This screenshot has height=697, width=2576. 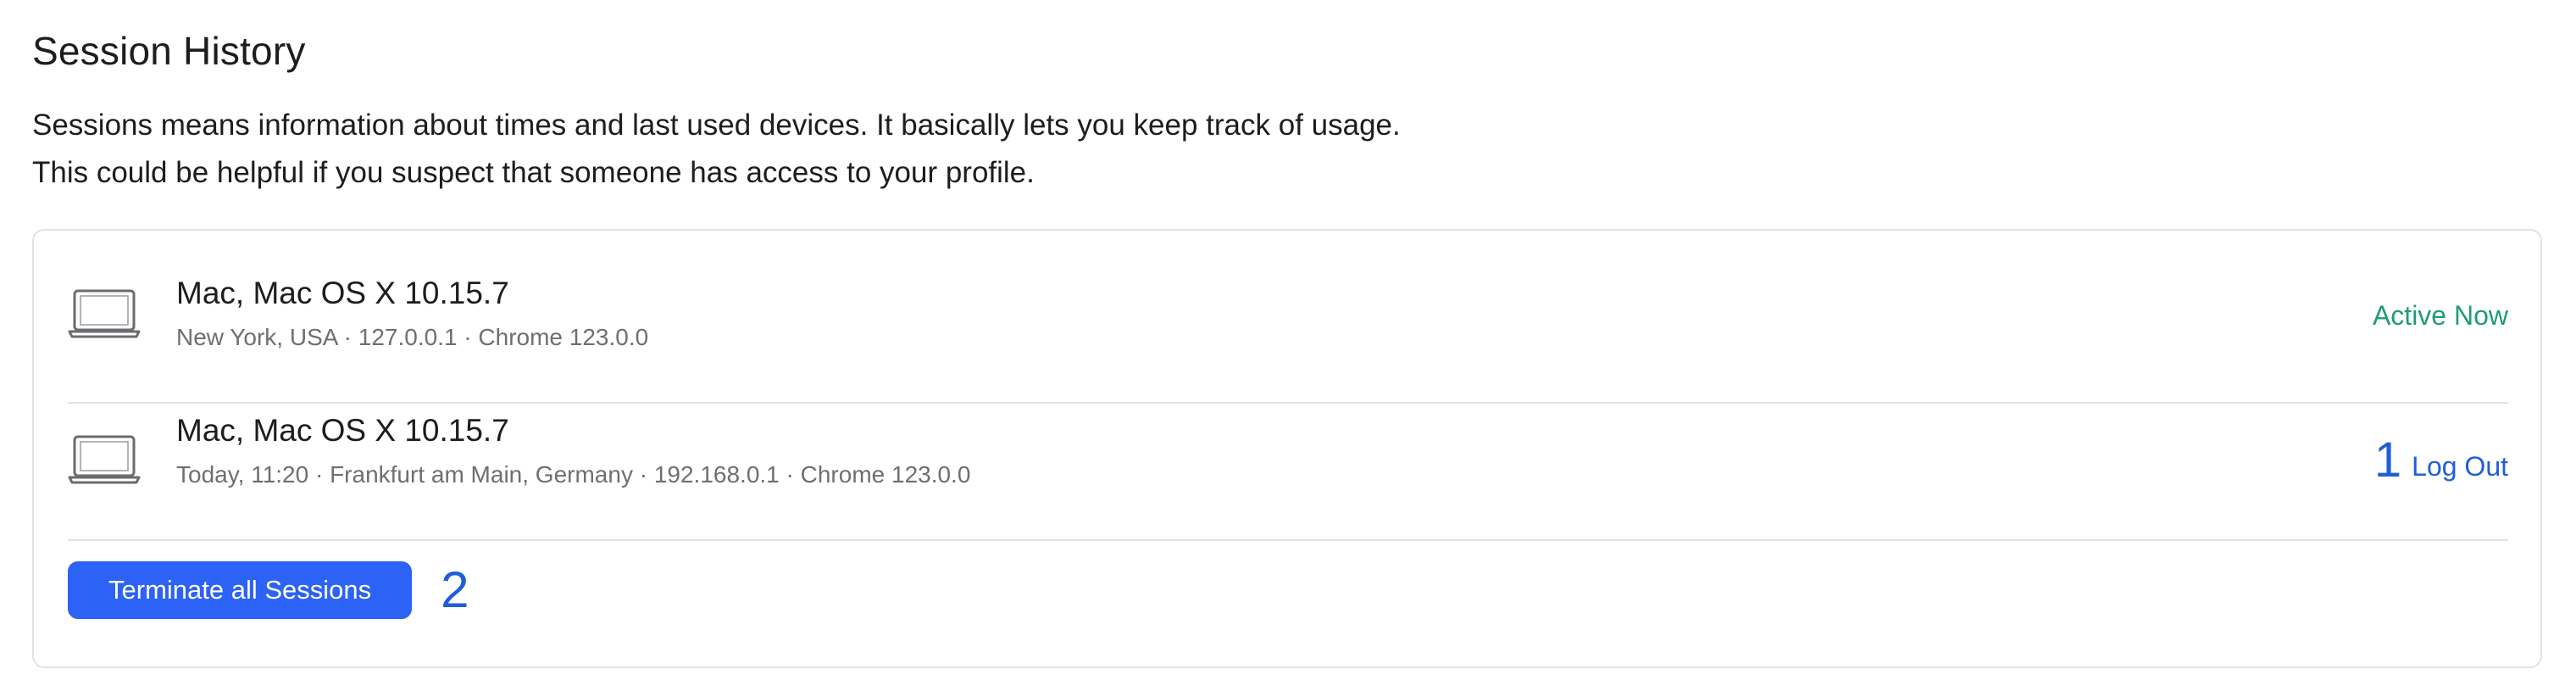 I want to click on sessions-footer: Terminate all Sessions 2, so click(x=268, y=590).